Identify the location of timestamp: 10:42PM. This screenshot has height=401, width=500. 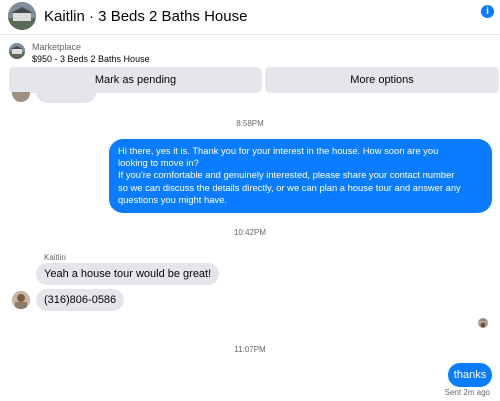
(250, 232).